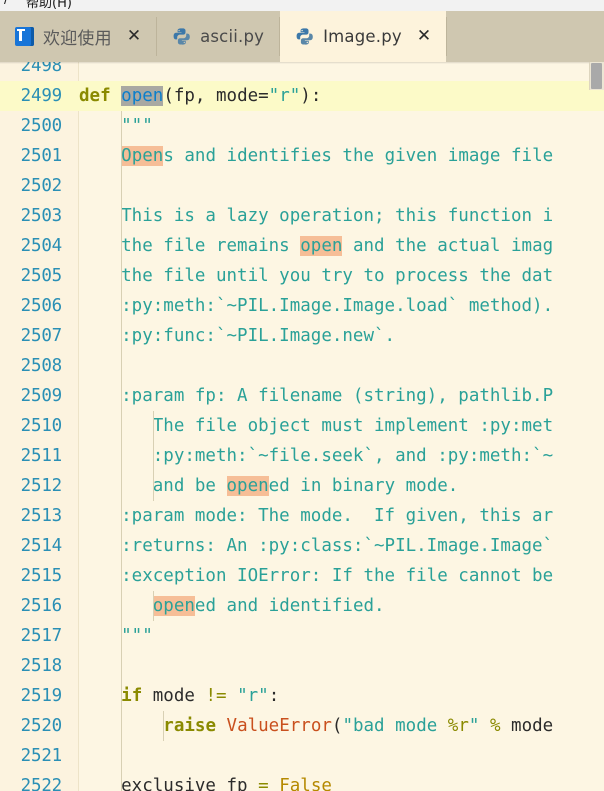 The width and height of the screenshot is (604, 791). What do you see at coordinates (41, 396) in the screenshot?
I see `line-number: 2509` at bounding box center [41, 396].